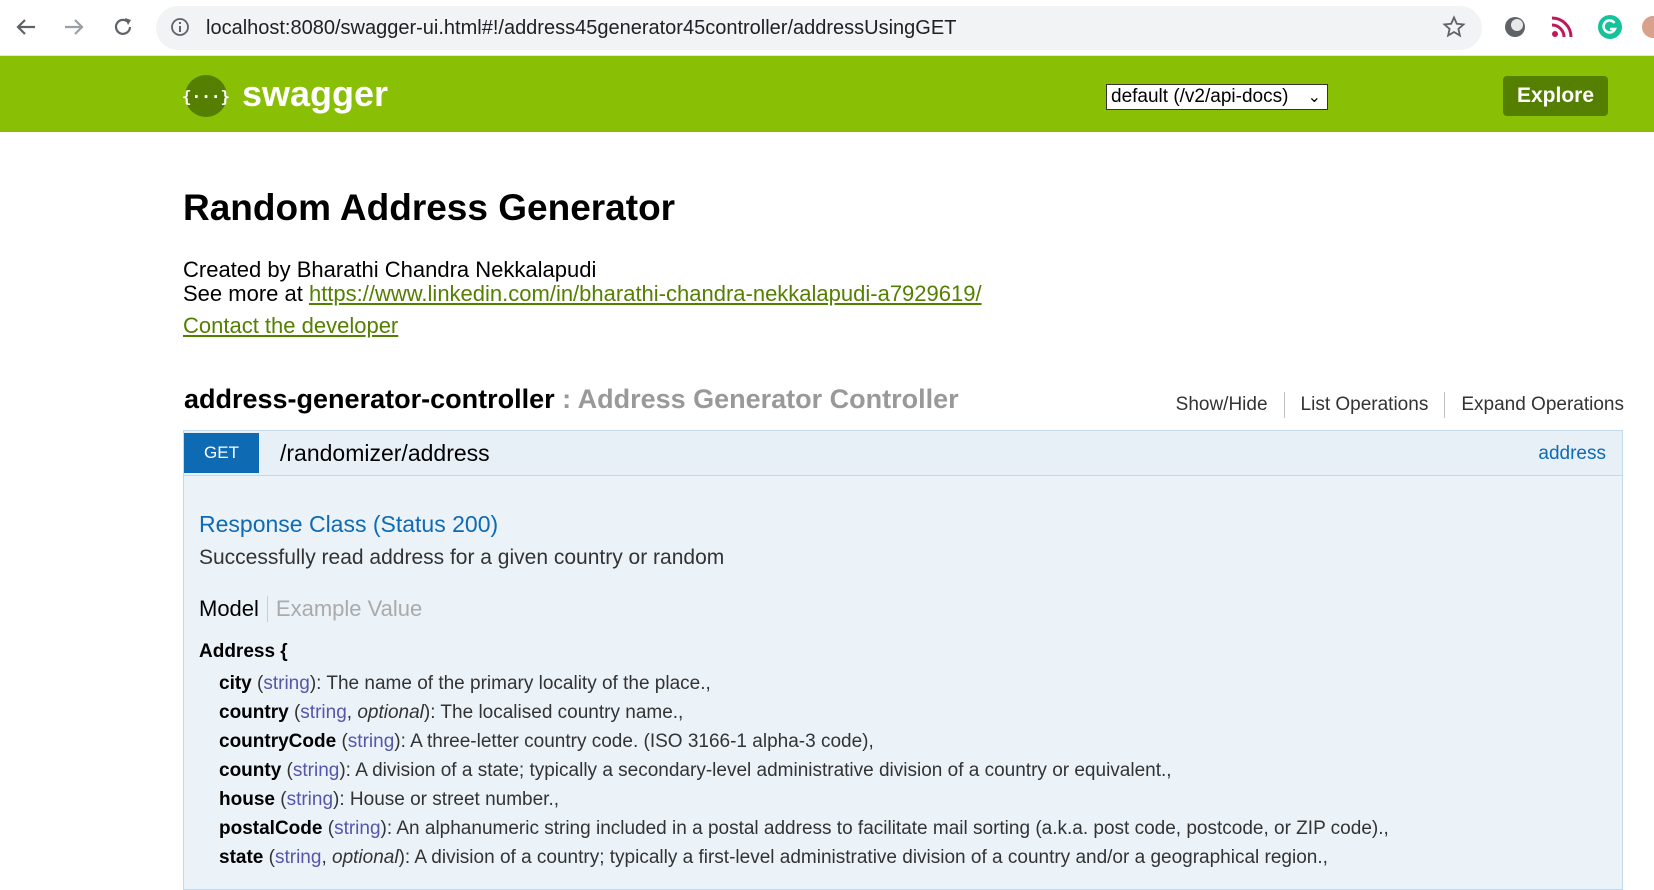  What do you see at coordinates (1364, 405) in the screenshot?
I see `list-operations-link: List Operations` at bounding box center [1364, 405].